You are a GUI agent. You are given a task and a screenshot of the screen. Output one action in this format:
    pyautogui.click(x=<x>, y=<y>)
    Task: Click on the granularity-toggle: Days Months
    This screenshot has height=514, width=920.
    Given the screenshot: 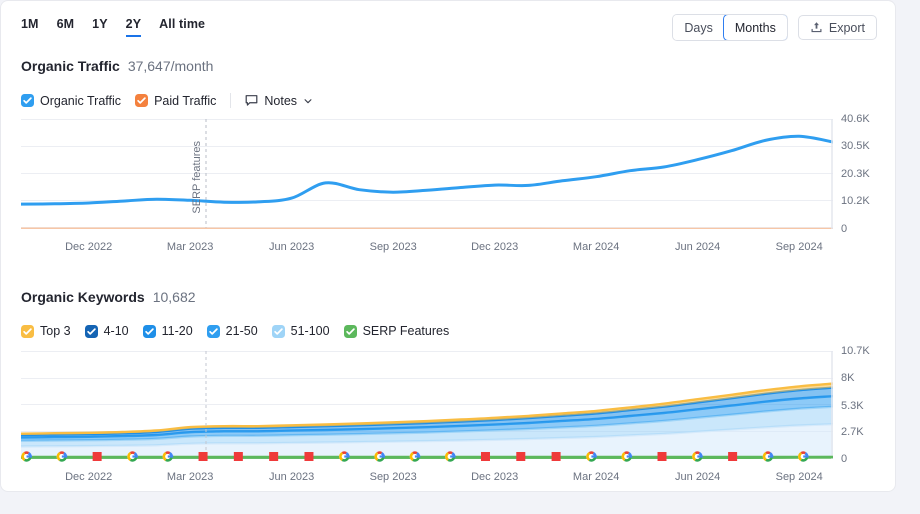 What is the action you would take?
    pyautogui.click(x=730, y=27)
    